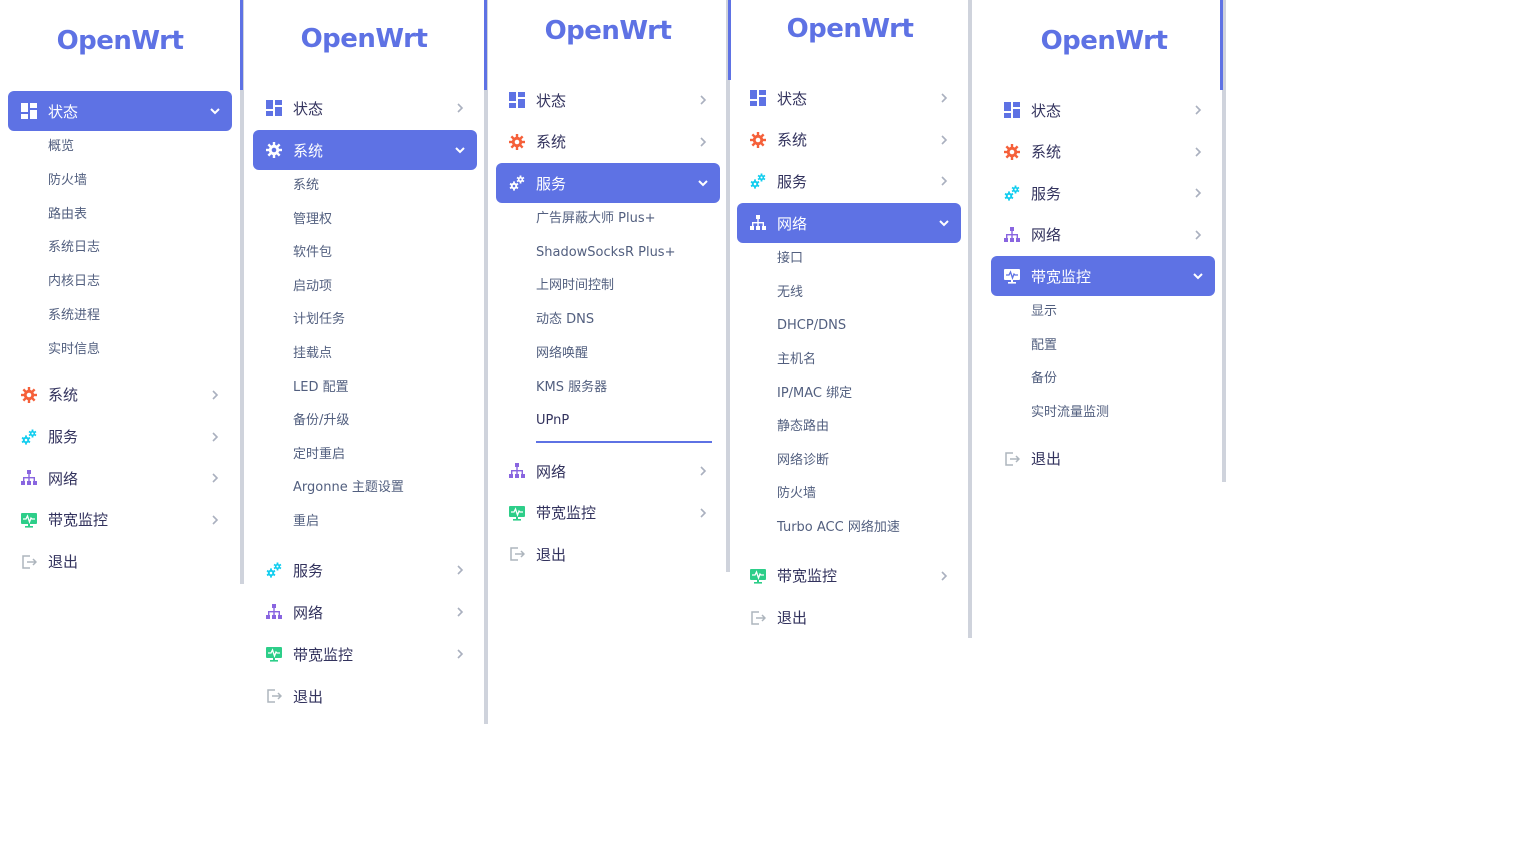 The height and width of the screenshot is (864, 1536). What do you see at coordinates (312, 253) in the screenshot?
I see `submenu-item: 软件包` at bounding box center [312, 253].